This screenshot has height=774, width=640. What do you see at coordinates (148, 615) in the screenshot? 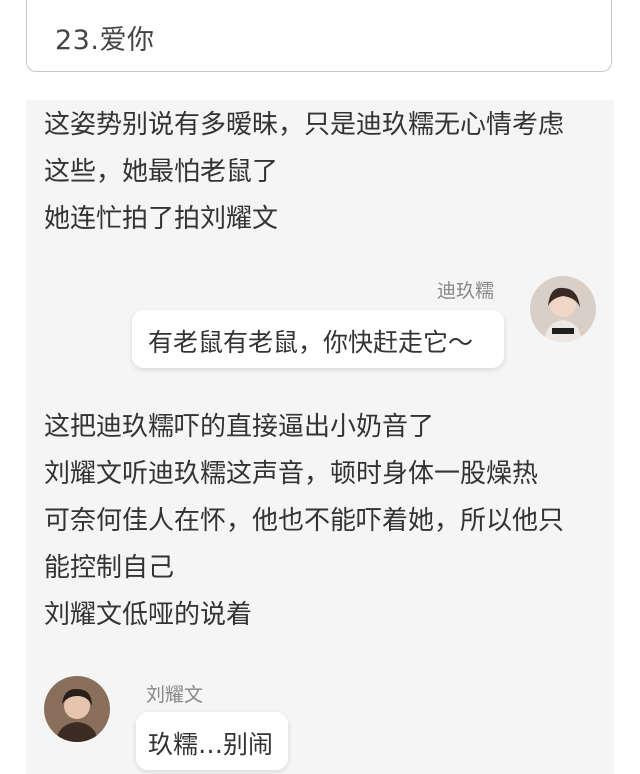
I see `paragraph-line: 刘耀文低哑的说着` at bounding box center [148, 615].